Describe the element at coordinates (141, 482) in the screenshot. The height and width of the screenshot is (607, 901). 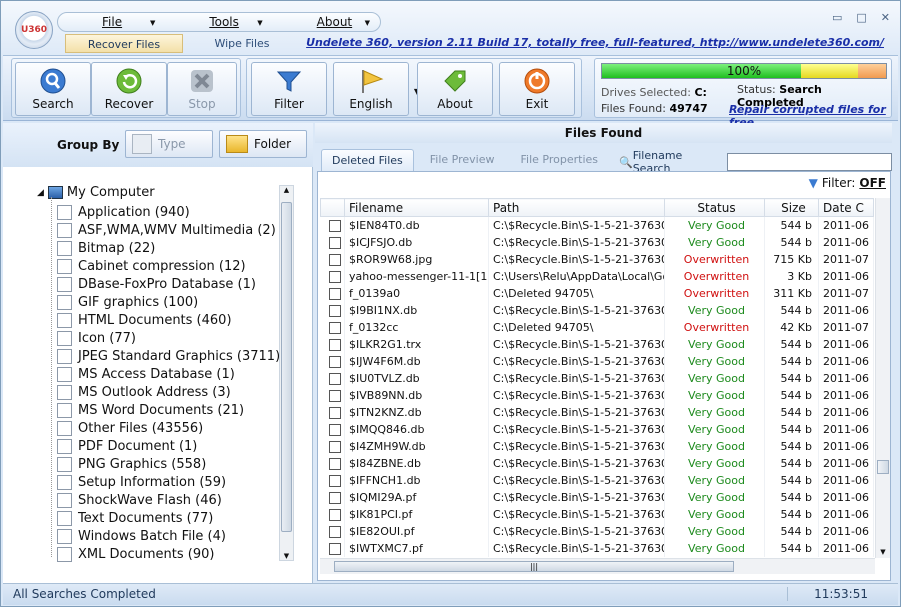
I see `tree-item: Setup Information (59)` at that location.